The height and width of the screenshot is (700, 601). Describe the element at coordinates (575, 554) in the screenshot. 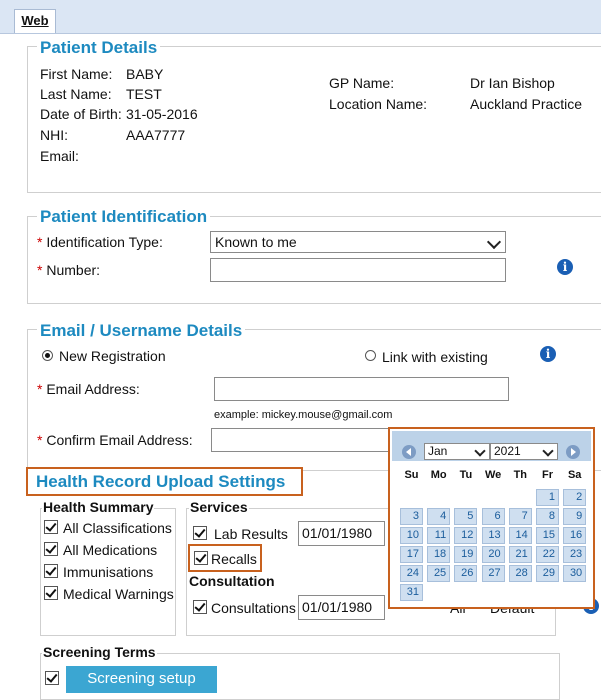

I see `calendar-day: 23` at that location.